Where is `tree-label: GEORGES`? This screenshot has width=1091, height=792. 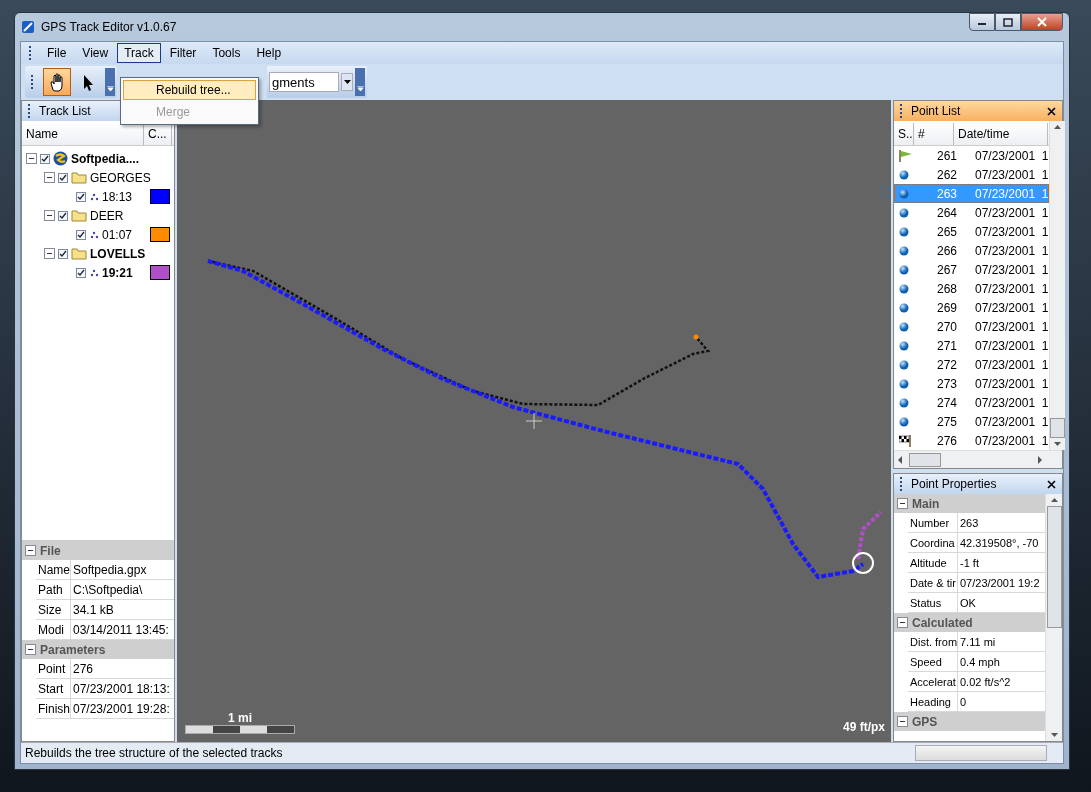 tree-label: GEORGES is located at coordinates (120, 177).